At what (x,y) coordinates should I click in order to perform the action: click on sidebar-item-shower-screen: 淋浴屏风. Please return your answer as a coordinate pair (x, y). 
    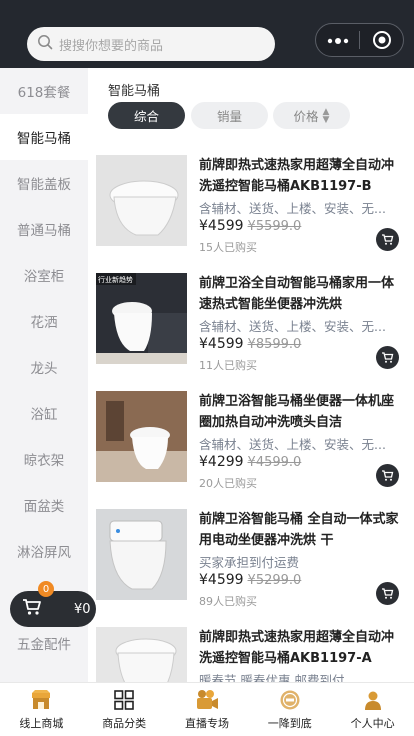
    Looking at the image, I should click on (44, 551).